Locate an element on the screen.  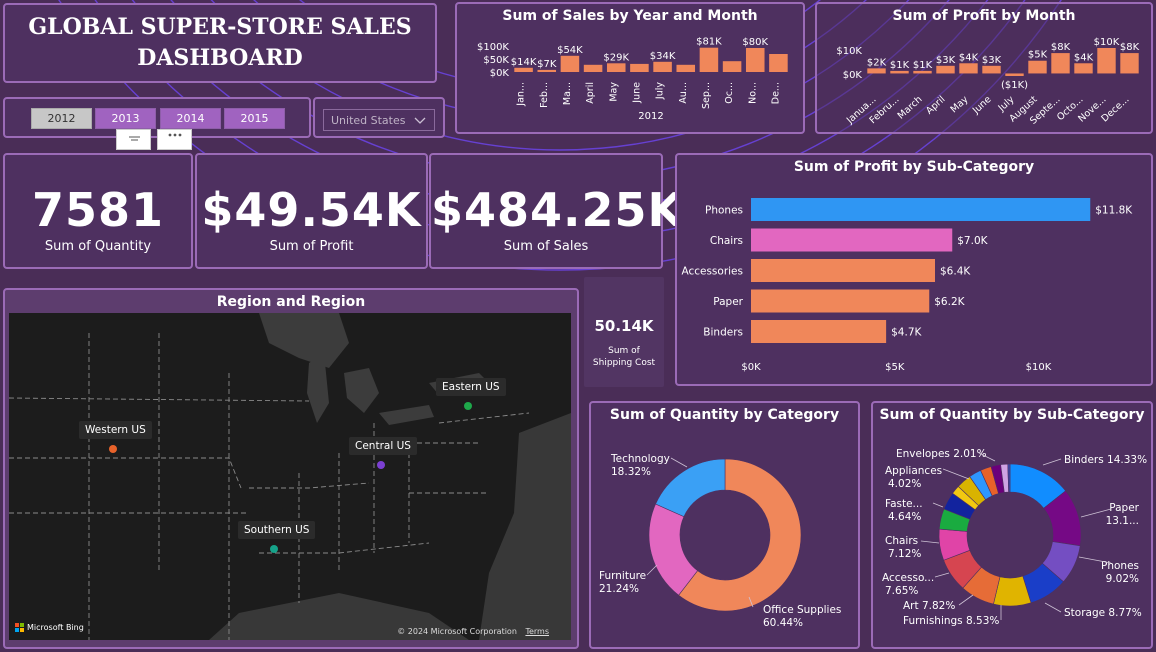
qty-subcat-label-4: Furnishings 8.53% is located at coordinates (951, 621).